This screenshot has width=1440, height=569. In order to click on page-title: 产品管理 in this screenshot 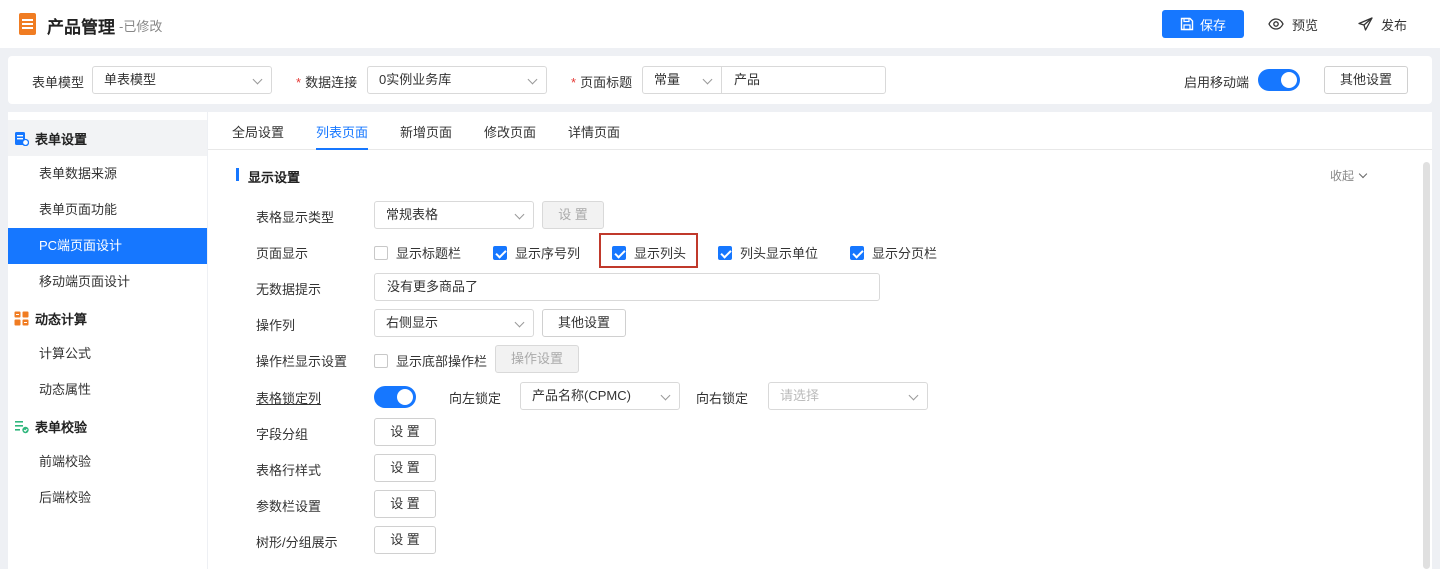, I will do `click(81, 27)`.